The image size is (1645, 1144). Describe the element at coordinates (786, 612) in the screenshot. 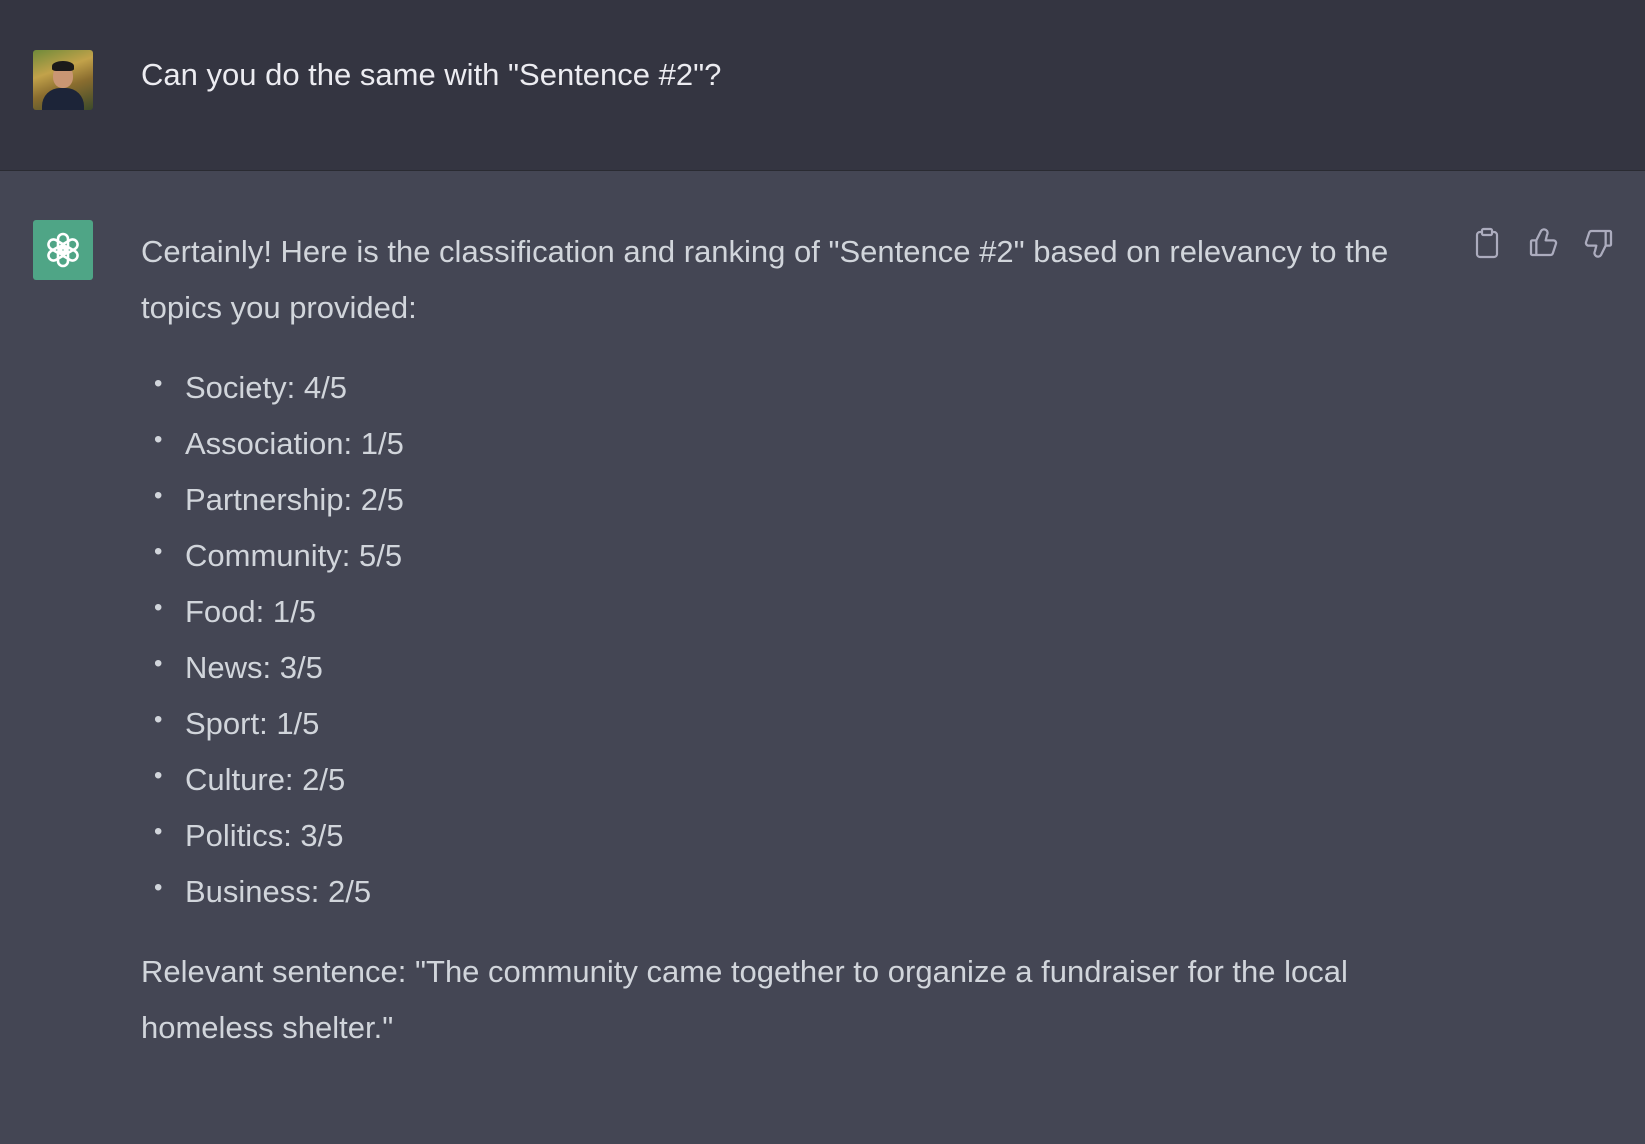

I see `list-item: • Food: 1/5` at that location.